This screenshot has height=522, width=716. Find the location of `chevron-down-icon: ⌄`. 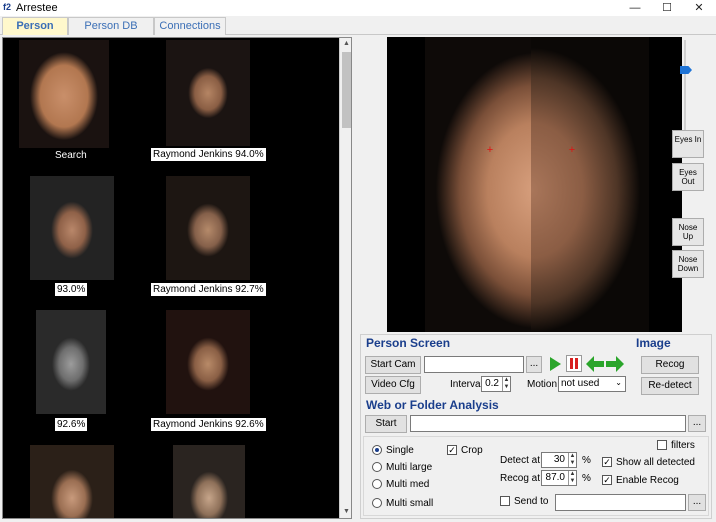

chevron-down-icon: ⌄ is located at coordinates (618, 382).